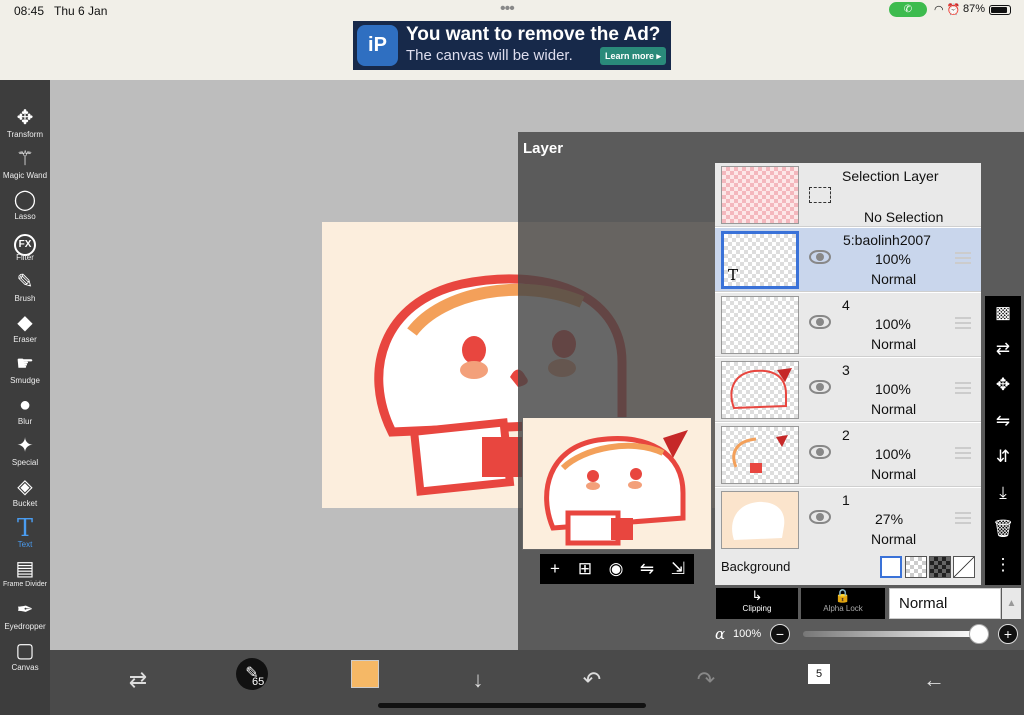  What do you see at coordinates (25, 651) in the screenshot?
I see `canvas-icon: ▢` at bounding box center [25, 651].